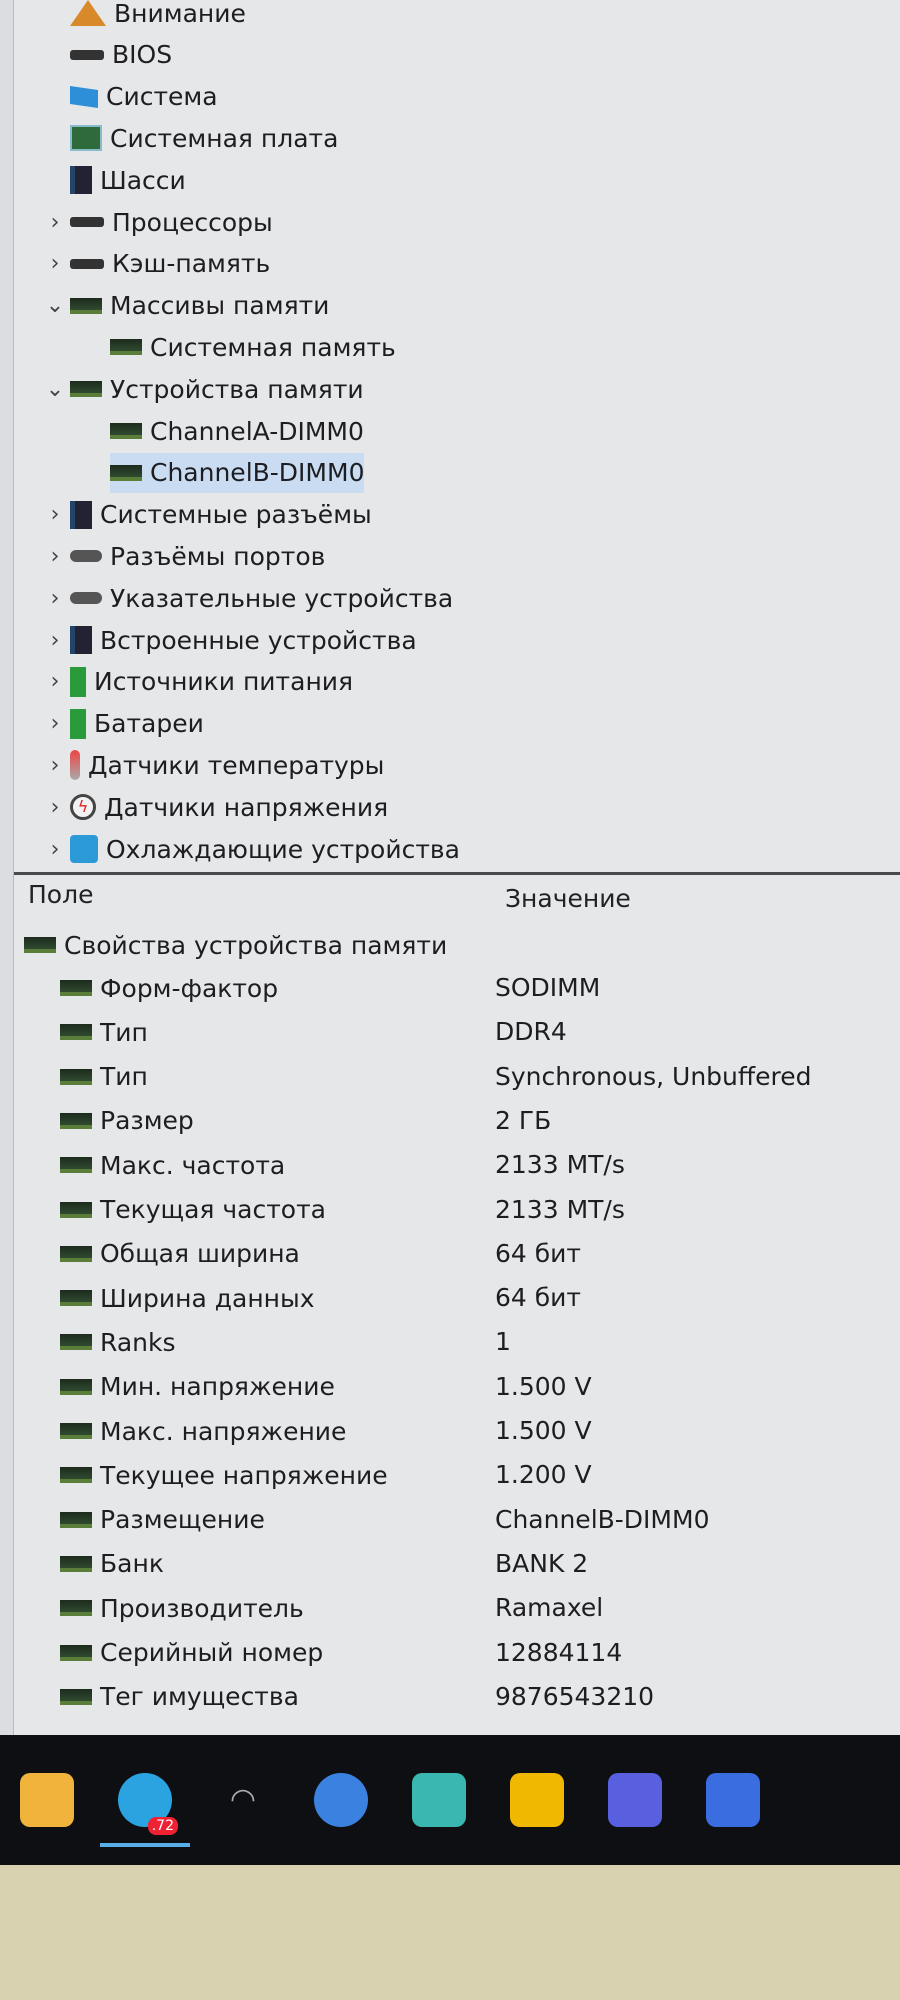  Describe the element at coordinates (60, 894) in the screenshot. I see `column-header-field: Поле` at that location.